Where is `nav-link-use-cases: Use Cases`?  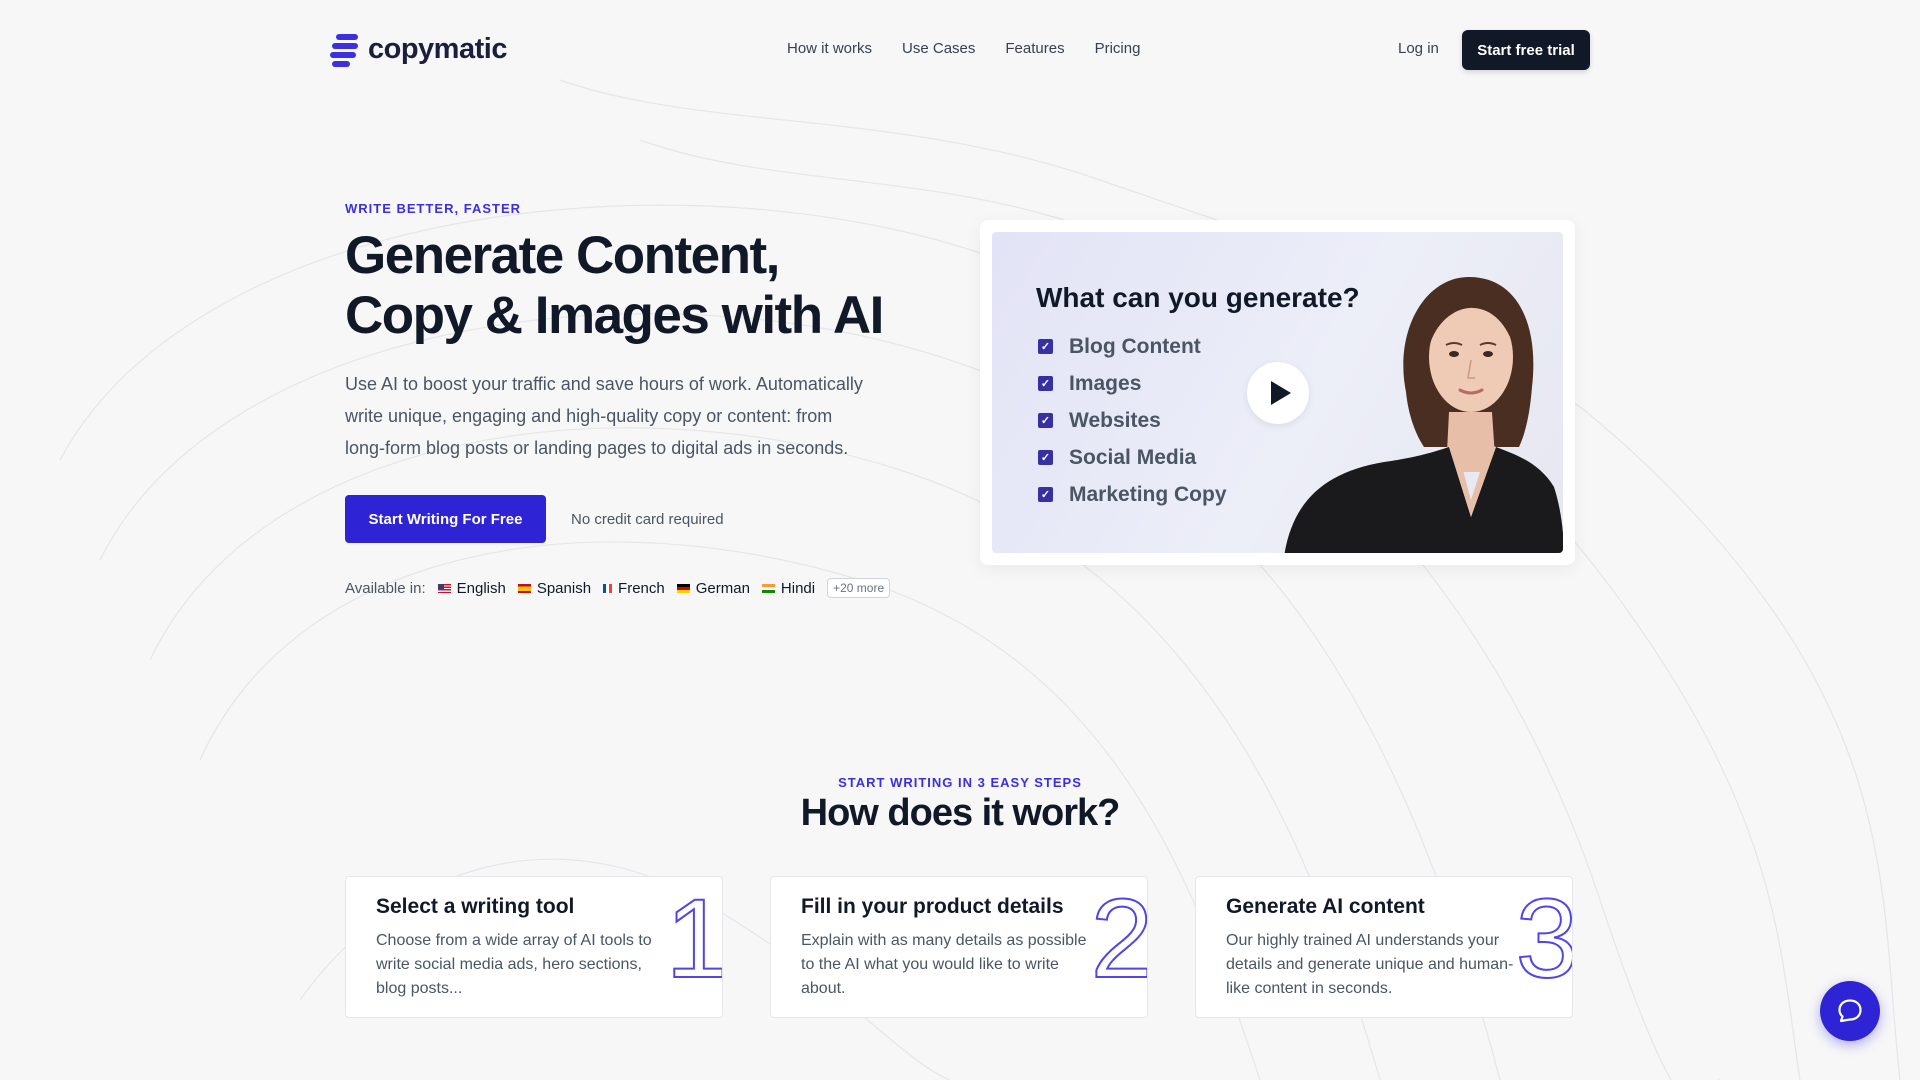 nav-link-use-cases: Use Cases is located at coordinates (938, 48).